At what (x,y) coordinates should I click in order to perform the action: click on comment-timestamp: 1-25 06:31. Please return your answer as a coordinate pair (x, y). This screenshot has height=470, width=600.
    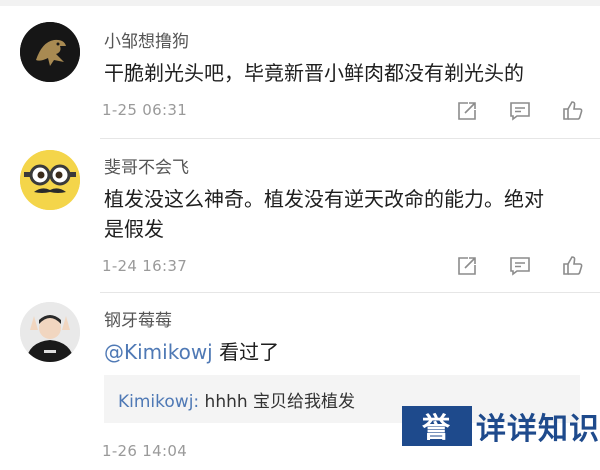
    Looking at the image, I should click on (145, 110).